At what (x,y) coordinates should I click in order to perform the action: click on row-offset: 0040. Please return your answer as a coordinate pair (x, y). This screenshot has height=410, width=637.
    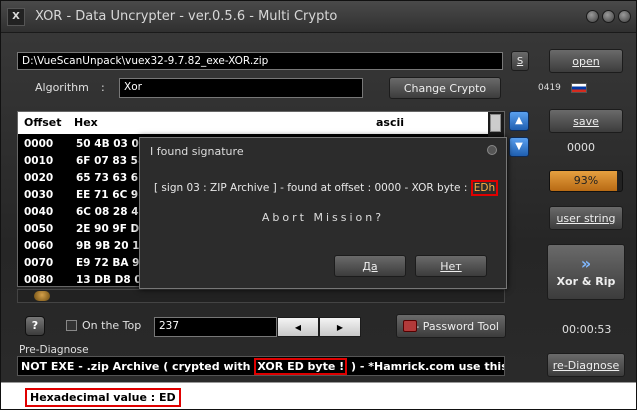
    Looking at the image, I should click on (39, 212).